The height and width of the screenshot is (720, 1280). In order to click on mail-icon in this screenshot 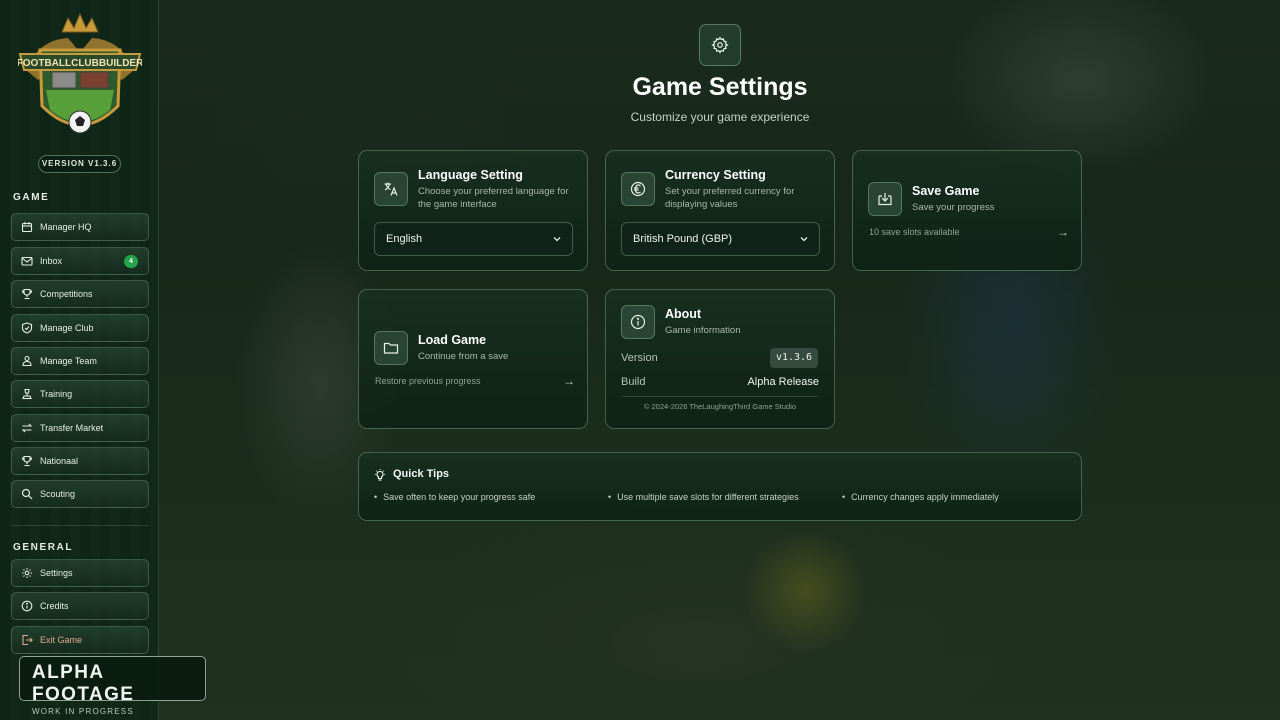, I will do `click(27, 261)`.